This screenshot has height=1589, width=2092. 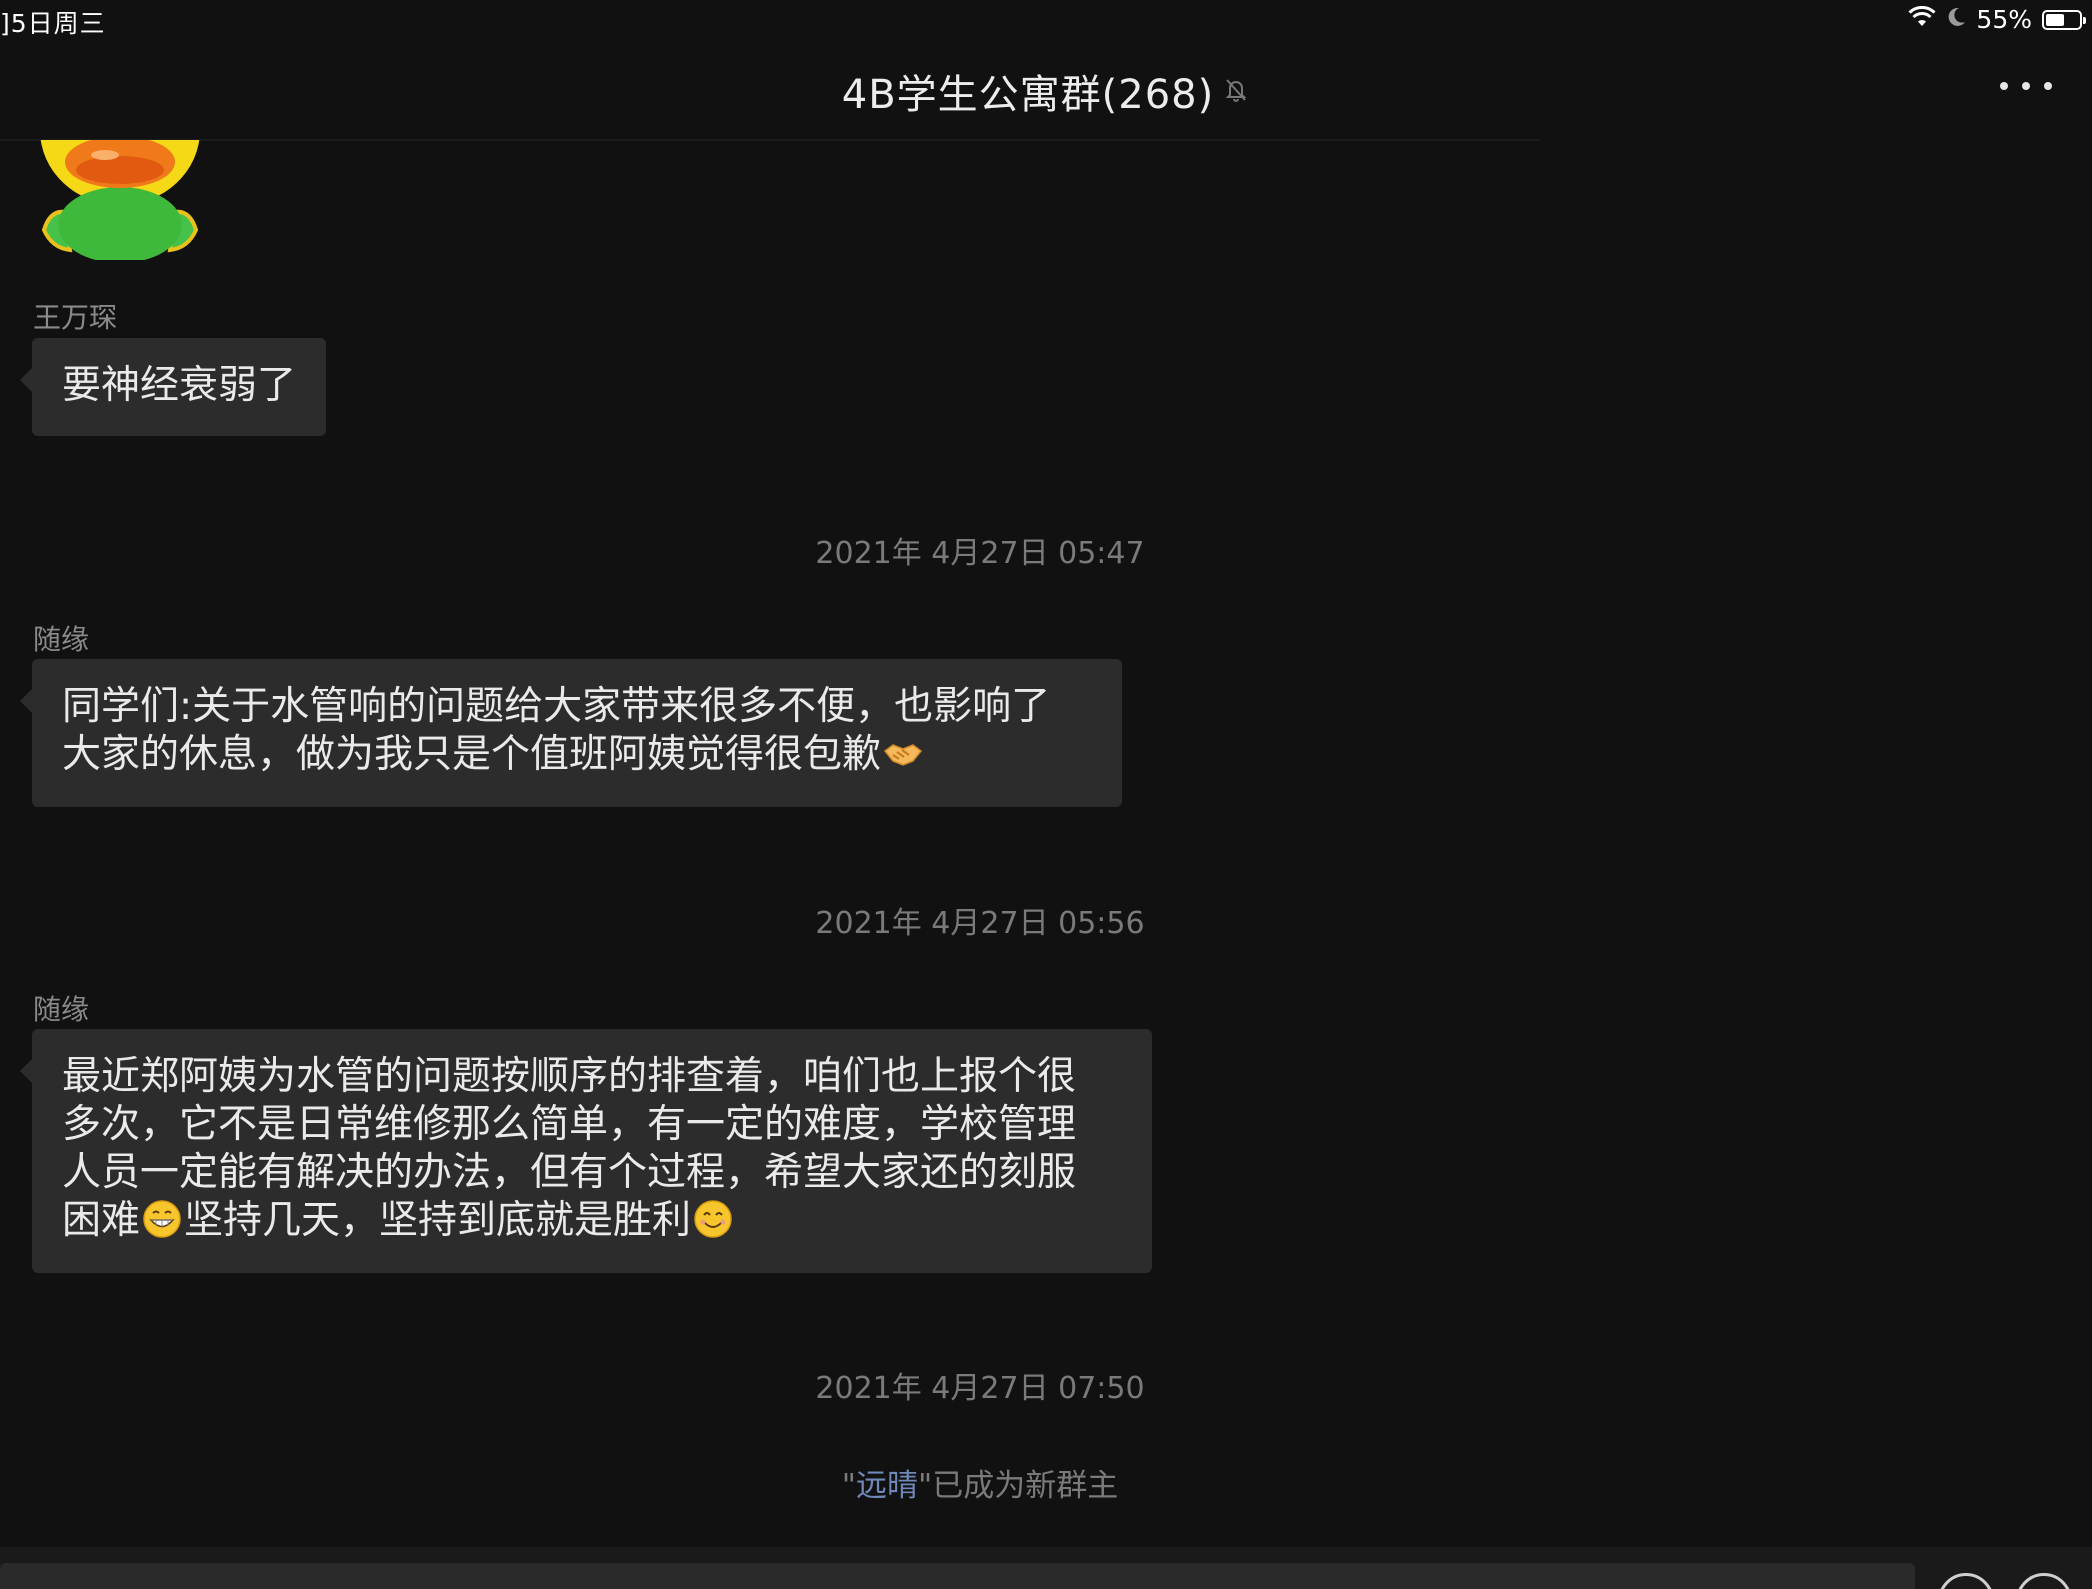 I want to click on input-bar, so click(x=1046, y=1568).